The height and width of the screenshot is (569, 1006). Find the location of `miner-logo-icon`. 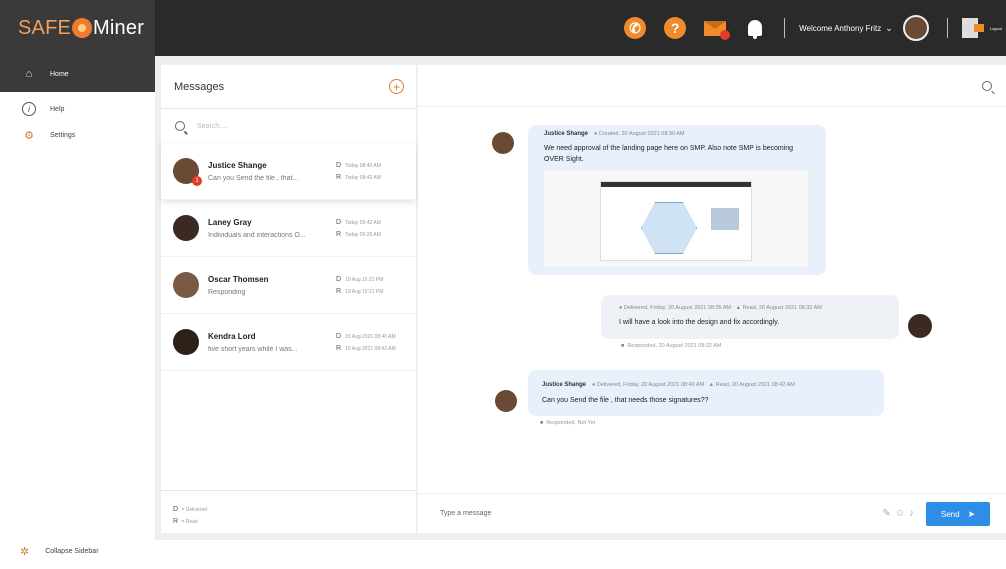

miner-logo-icon is located at coordinates (82, 28).